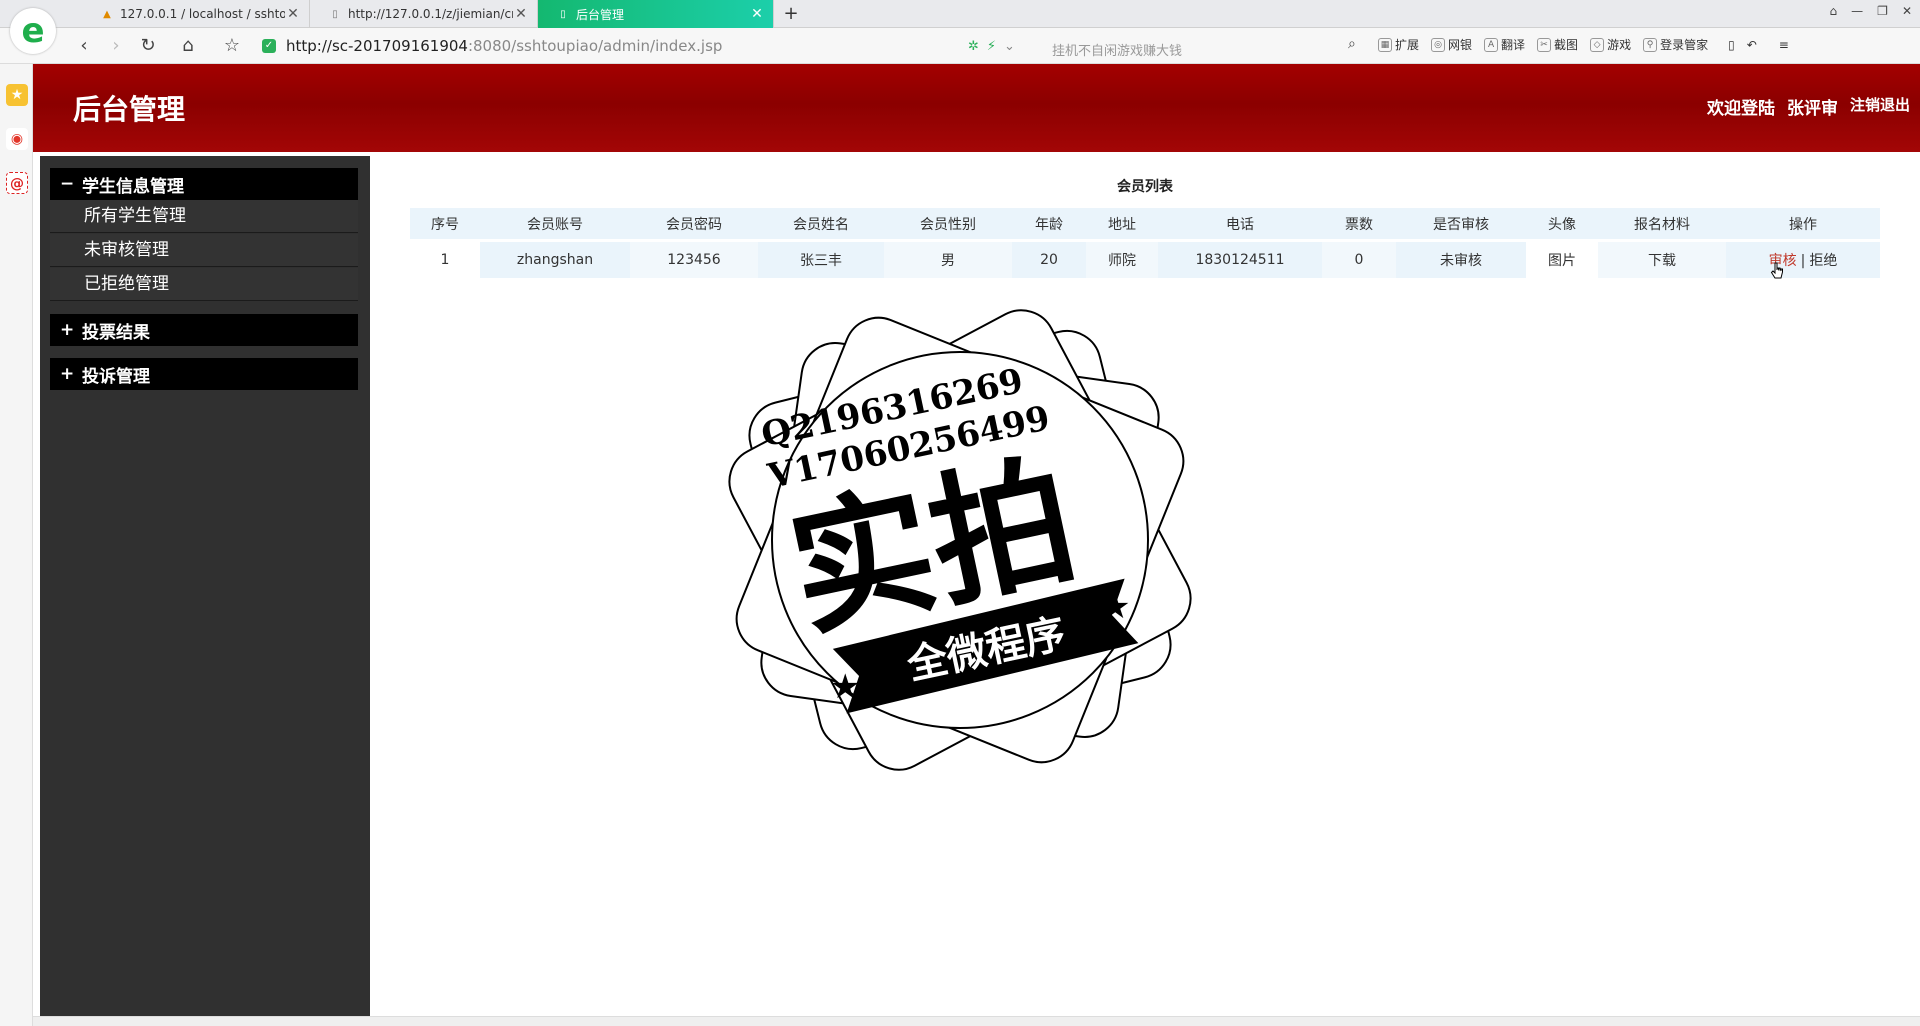 The image size is (1920, 1026). I want to click on weibo-icon: ◉, so click(17, 139).